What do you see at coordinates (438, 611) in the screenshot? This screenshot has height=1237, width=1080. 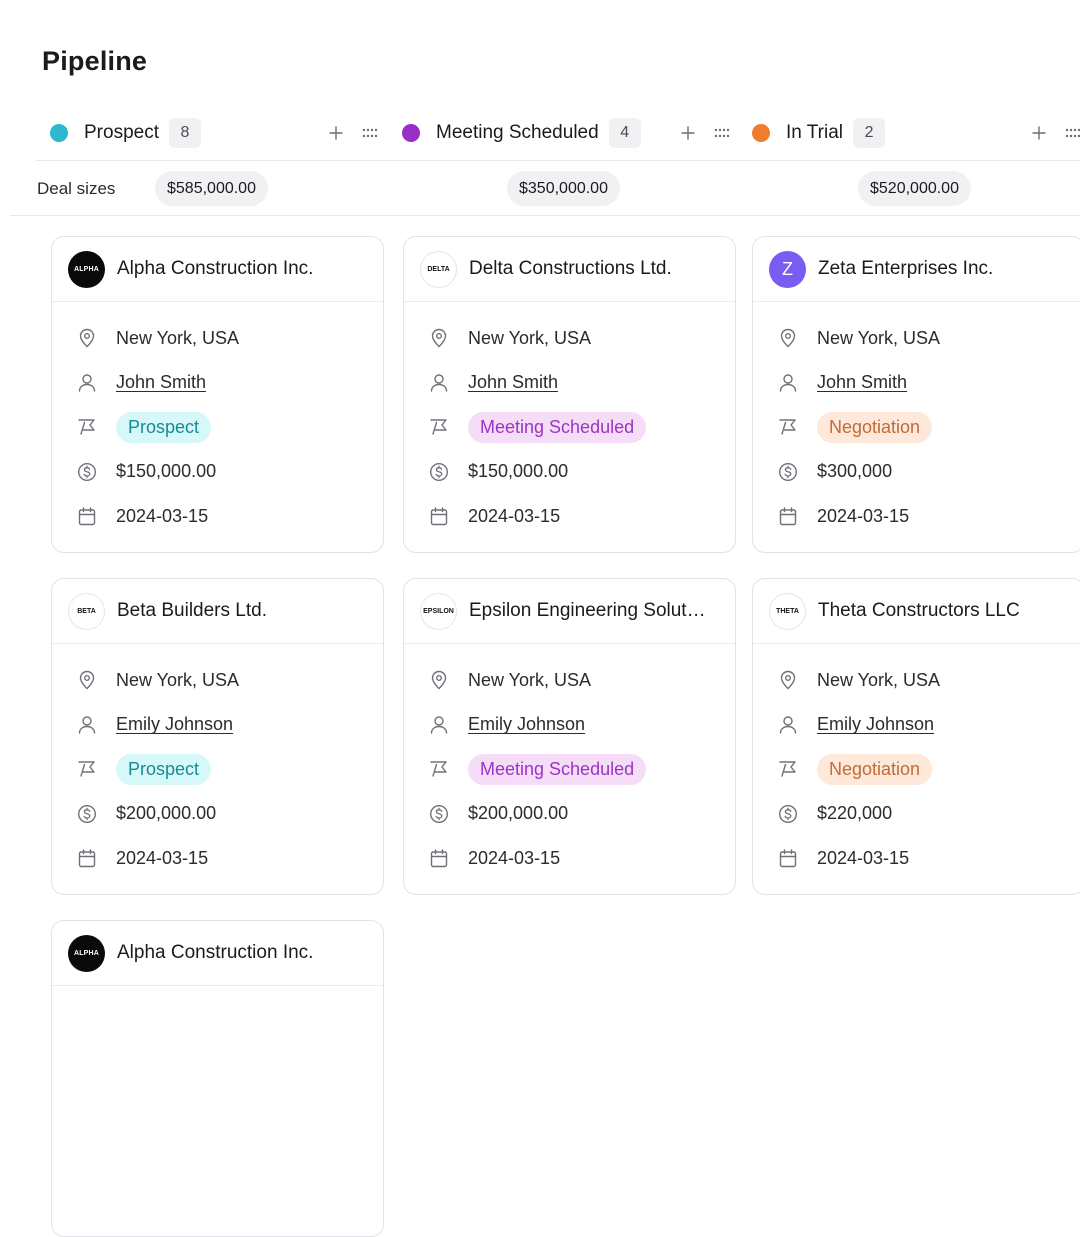 I see `company-logo: EPSILON` at bounding box center [438, 611].